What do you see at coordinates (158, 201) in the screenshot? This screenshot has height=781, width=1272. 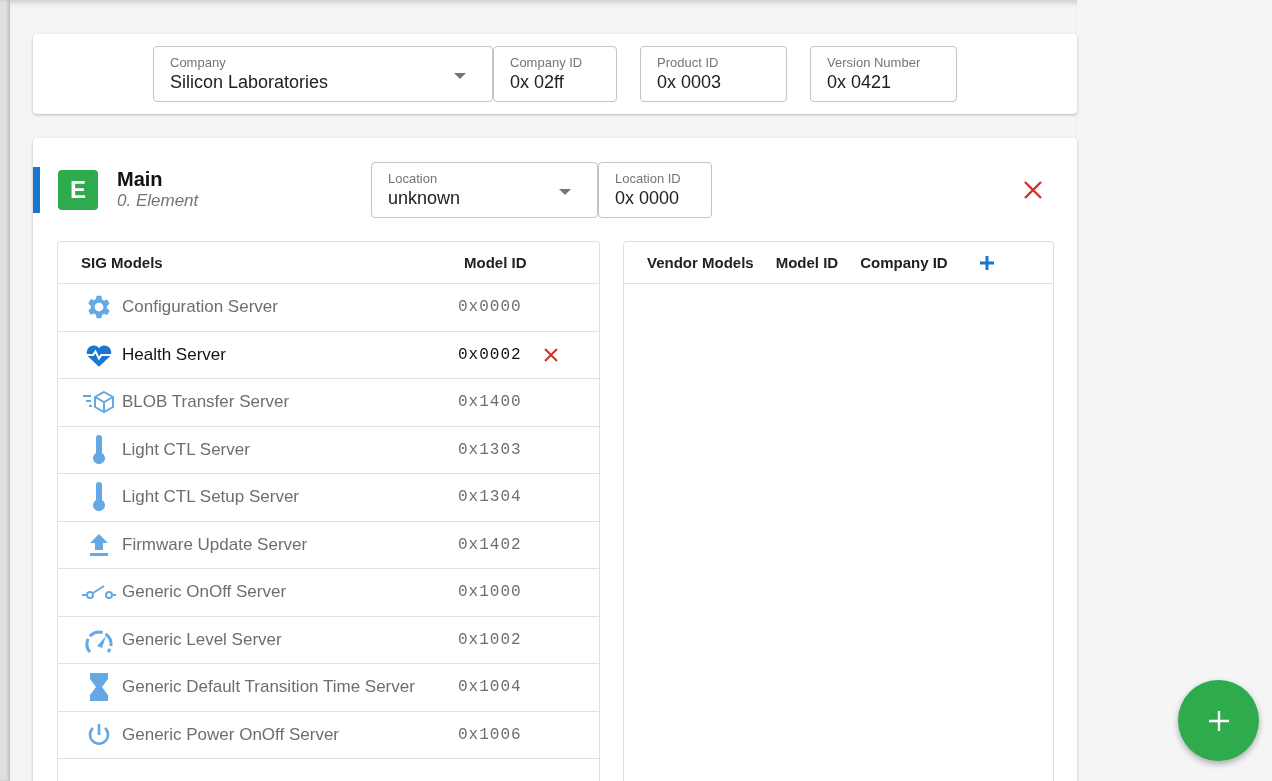 I see `element-subtitle: 0. Element` at bounding box center [158, 201].